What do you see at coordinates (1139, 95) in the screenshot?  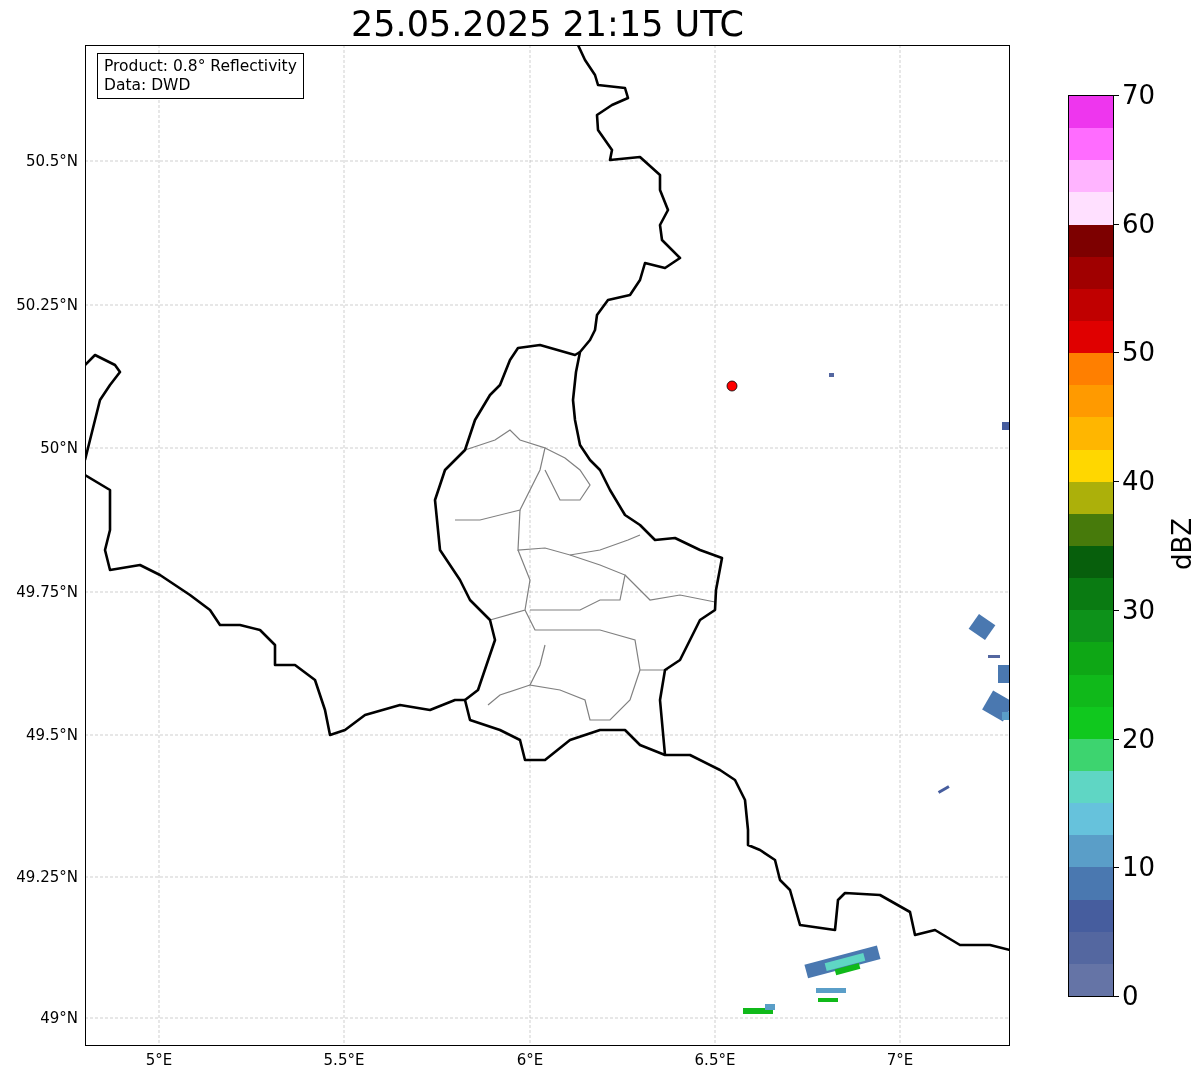 I see `colorbar-tick-label: 70` at bounding box center [1139, 95].